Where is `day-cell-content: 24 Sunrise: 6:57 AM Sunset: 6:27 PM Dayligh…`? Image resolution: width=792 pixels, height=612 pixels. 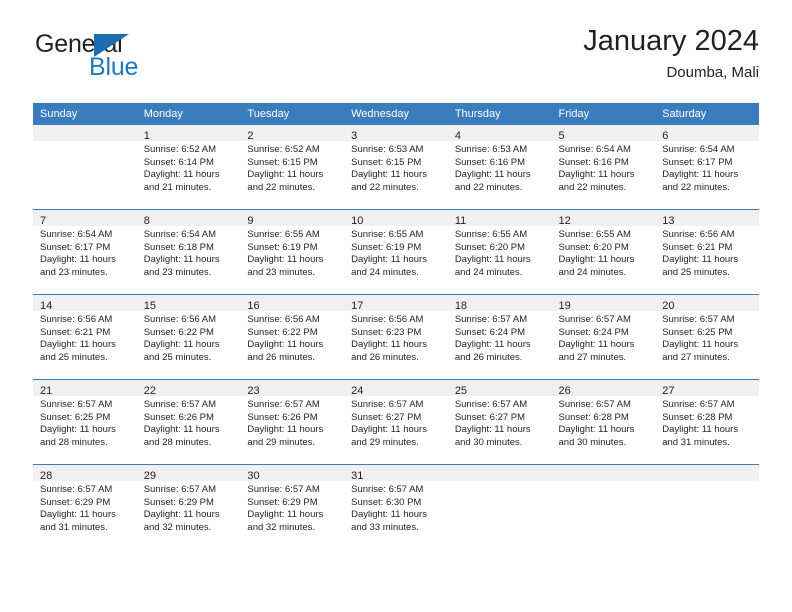 day-cell-content: 24 Sunrise: 6:57 AM Sunset: 6:27 PM Dayligh… is located at coordinates (396, 422).